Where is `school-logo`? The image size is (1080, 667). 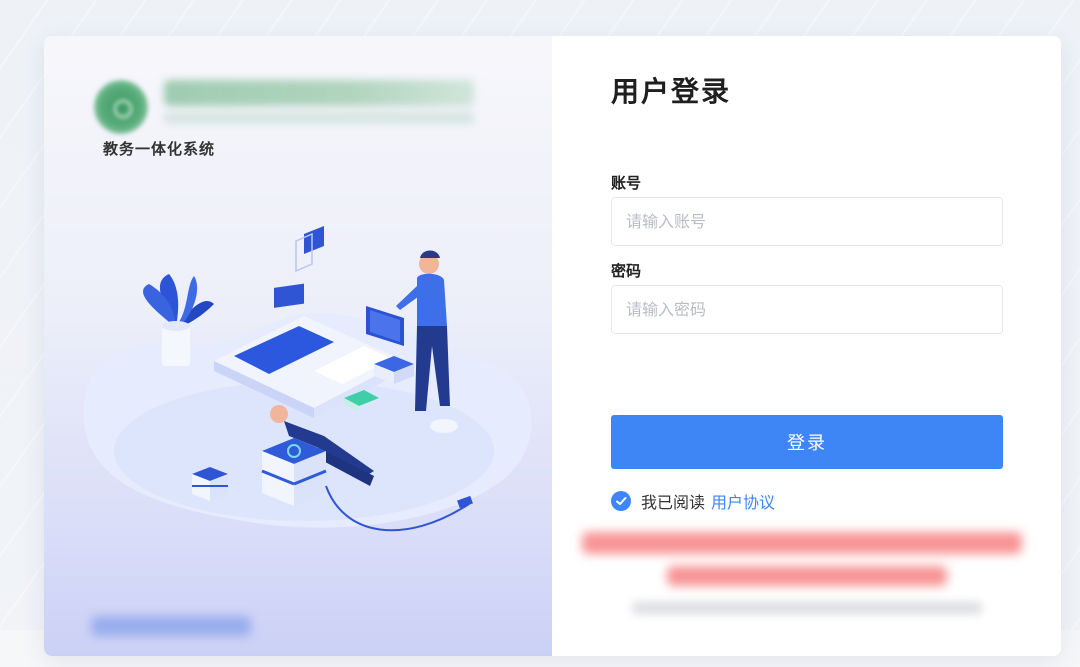 school-logo is located at coordinates (289, 105).